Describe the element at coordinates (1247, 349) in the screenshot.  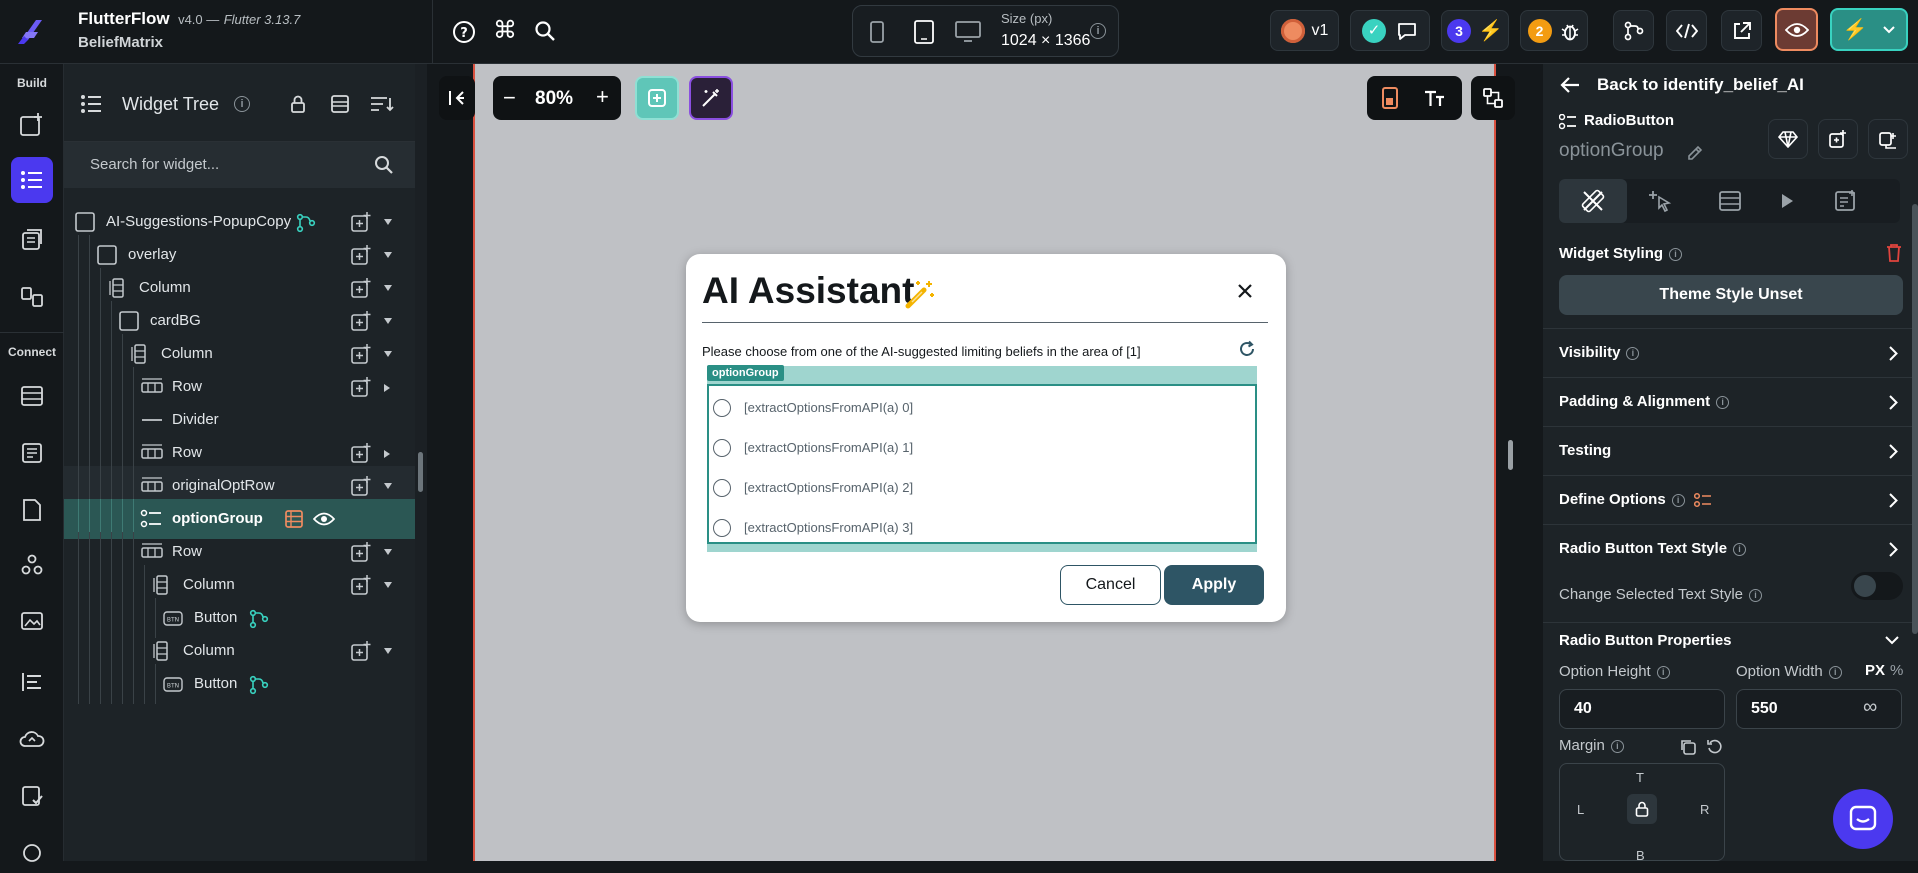
I see `refresh-icon` at that location.